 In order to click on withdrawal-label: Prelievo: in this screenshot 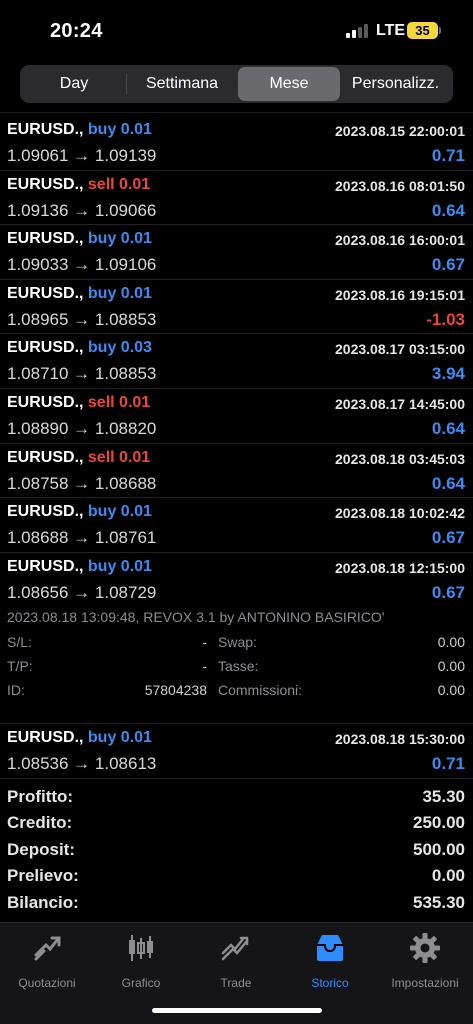, I will do `click(43, 876)`.